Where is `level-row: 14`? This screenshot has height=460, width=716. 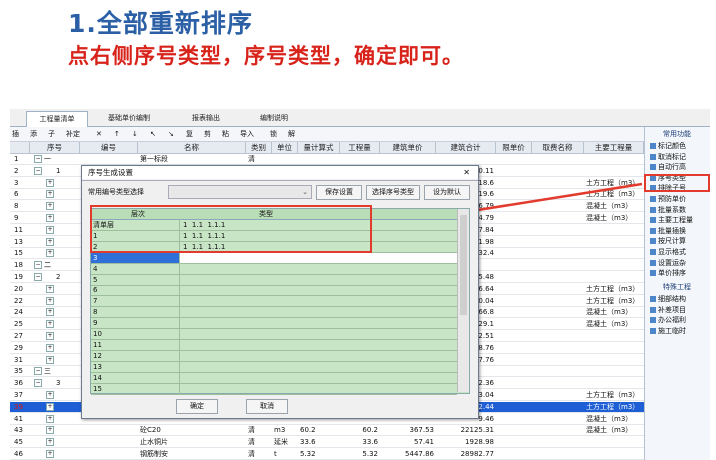 level-row: 14 is located at coordinates (274, 378).